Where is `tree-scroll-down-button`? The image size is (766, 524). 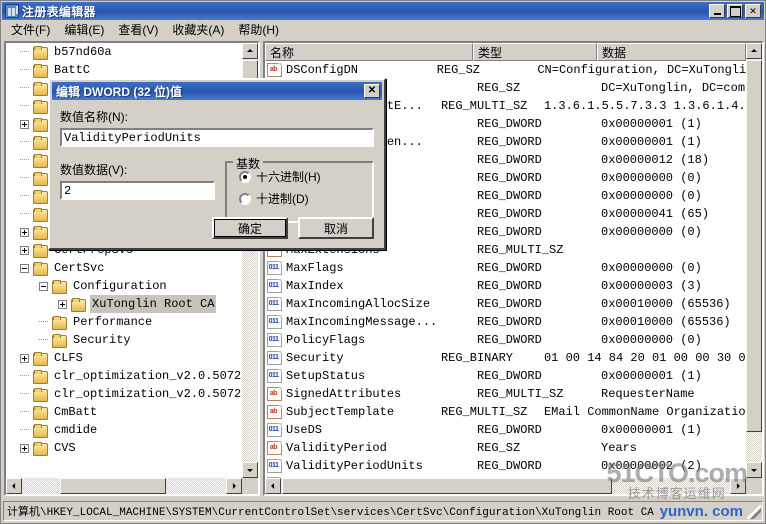 tree-scroll-down-button is located at coordinates (250, 470).